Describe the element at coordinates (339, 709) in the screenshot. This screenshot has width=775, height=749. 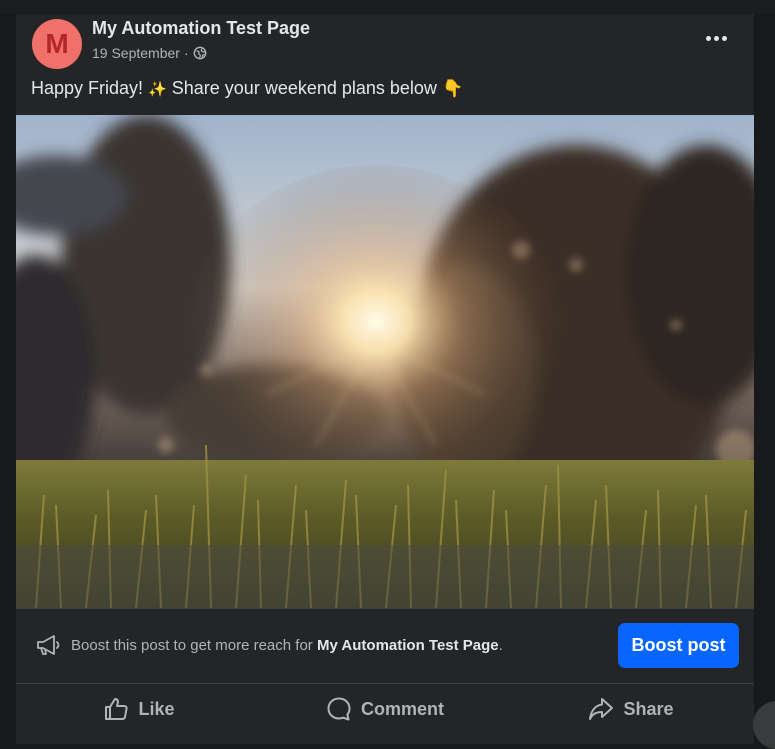
I see `comment-bubble-icon` at that location.